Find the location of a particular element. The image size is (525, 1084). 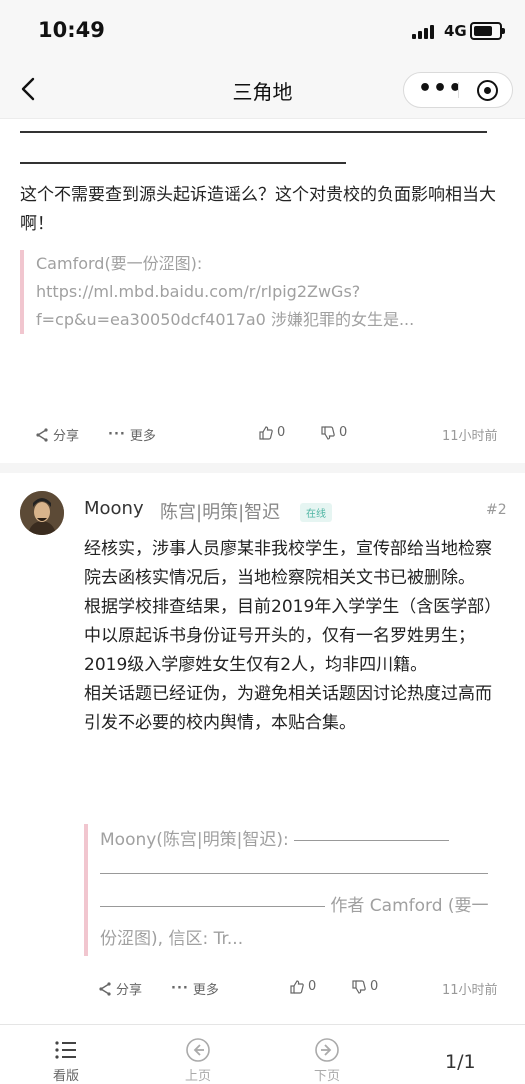

online-badge: 在线 is located at coordinates (316, 512).